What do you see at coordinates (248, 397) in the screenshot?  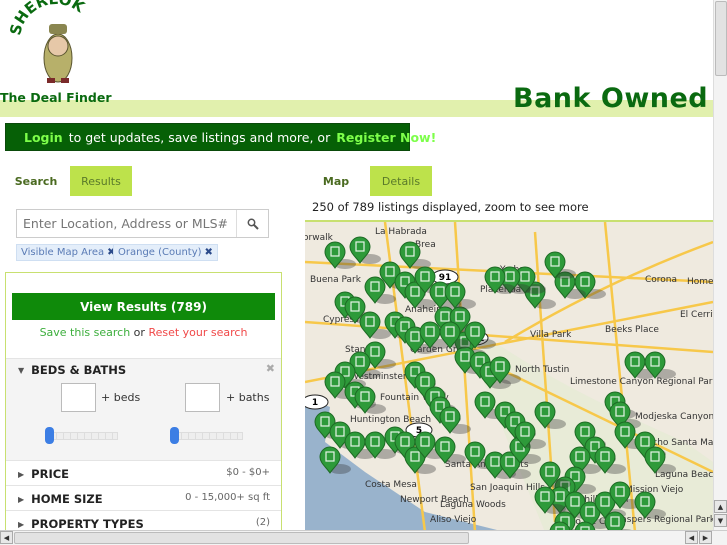 I see `baths-label: + baths` at bounding box center [248, 397].